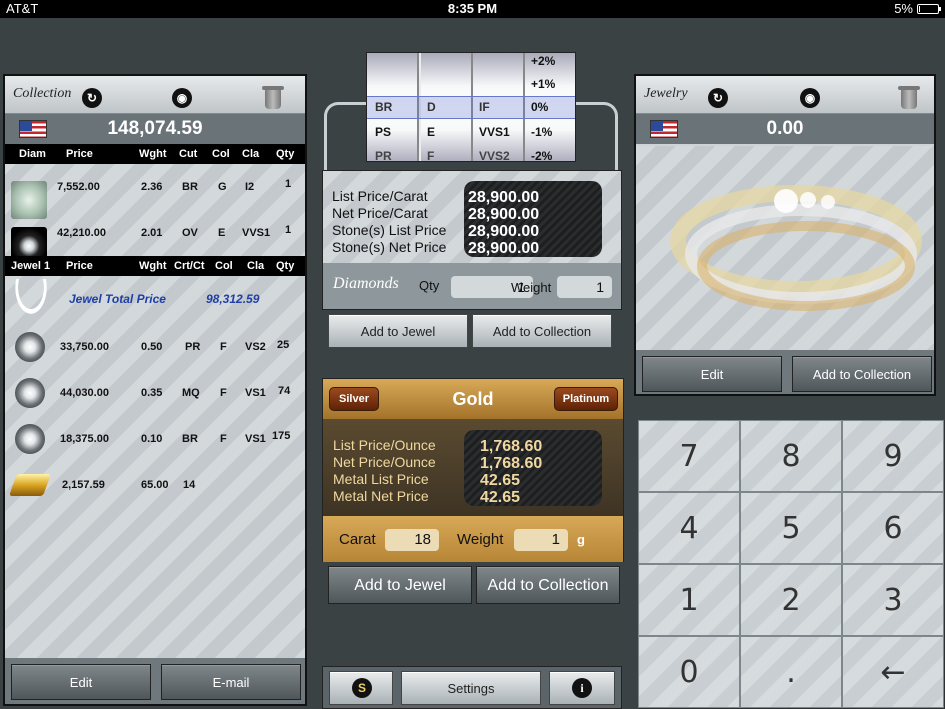 Image resolution: width=945 pixels, height=709 pixels. I want to click on jewelry-title: Jewelry, so click(666, 93).